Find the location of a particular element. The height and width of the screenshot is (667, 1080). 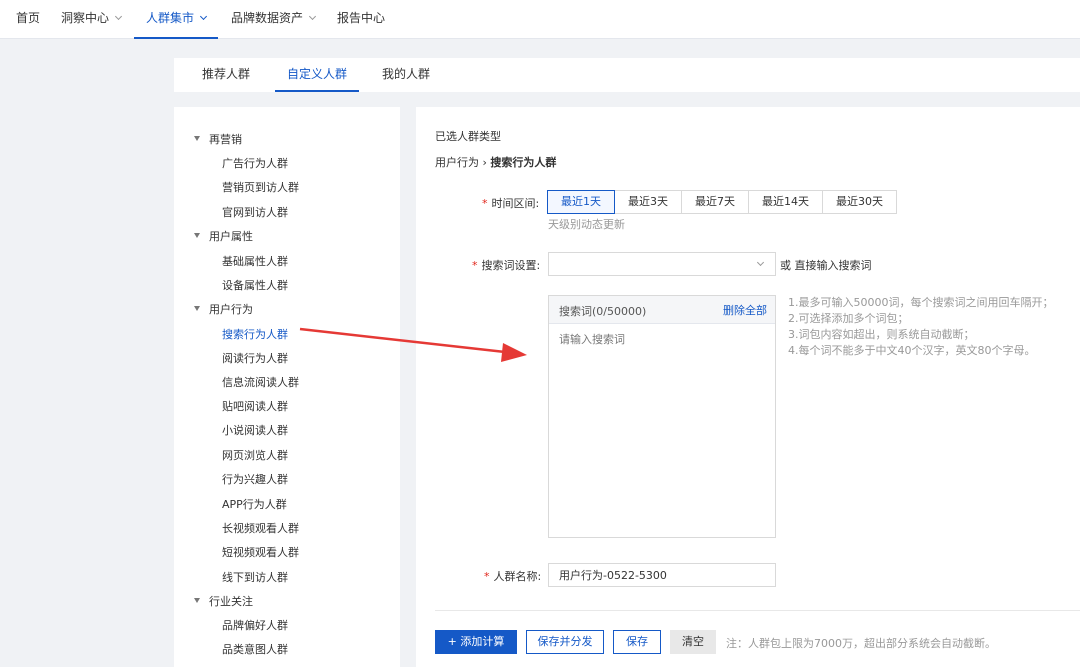

divider is located at coordinates (757, 610).